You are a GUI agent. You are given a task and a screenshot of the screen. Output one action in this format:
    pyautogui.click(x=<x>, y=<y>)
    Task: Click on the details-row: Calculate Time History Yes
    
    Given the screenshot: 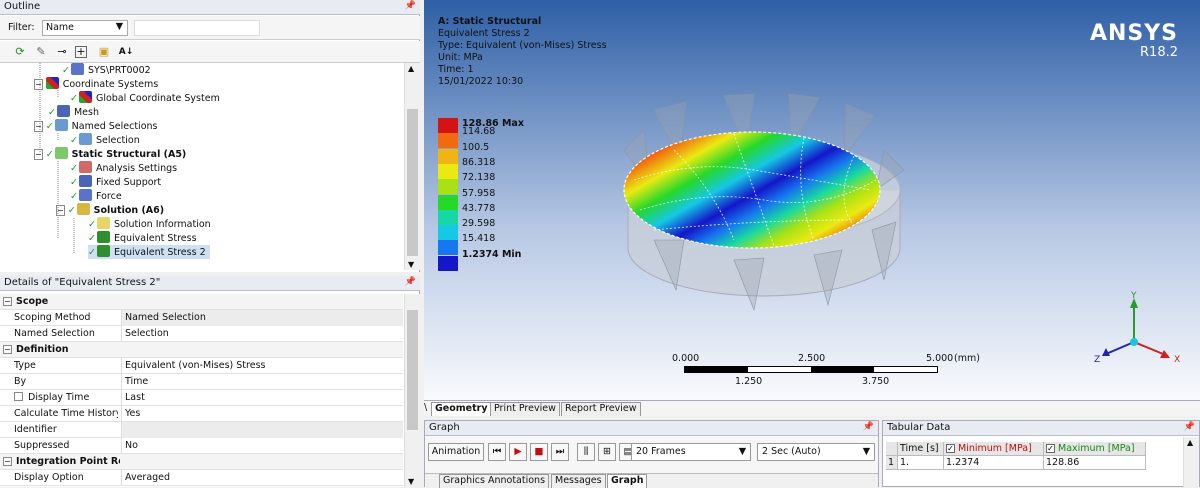 What is the action you would take?
    pyautogui.click(x=201, y=414)
    